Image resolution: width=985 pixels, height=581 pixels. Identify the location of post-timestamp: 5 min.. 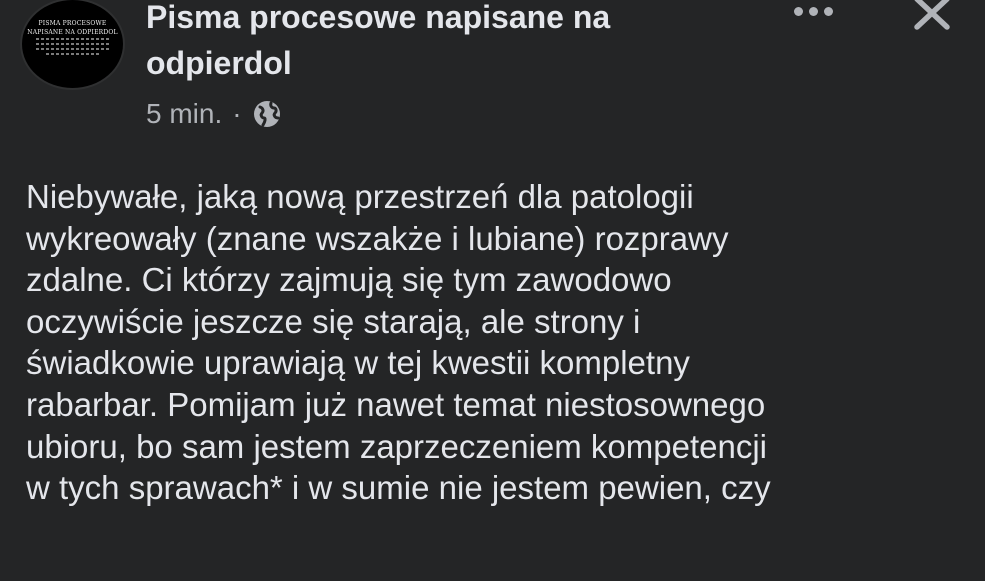
(184, 114).